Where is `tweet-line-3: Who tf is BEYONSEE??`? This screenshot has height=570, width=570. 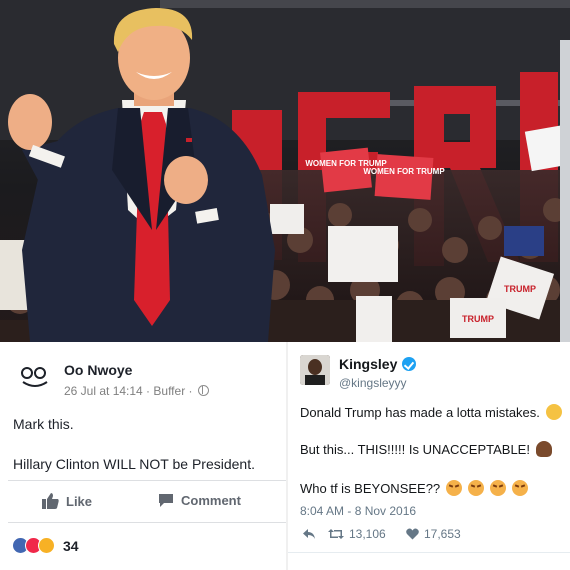
tweet-line-3: Who tf is BEYONSEE?? is located at coordinates (414, 488).